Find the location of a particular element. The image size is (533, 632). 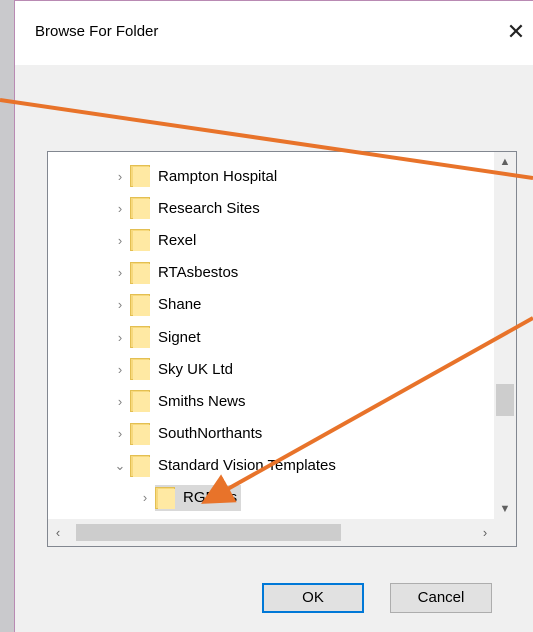

vertical-scrollbar: ▲ ▼ is located at coordinates (505, 335).